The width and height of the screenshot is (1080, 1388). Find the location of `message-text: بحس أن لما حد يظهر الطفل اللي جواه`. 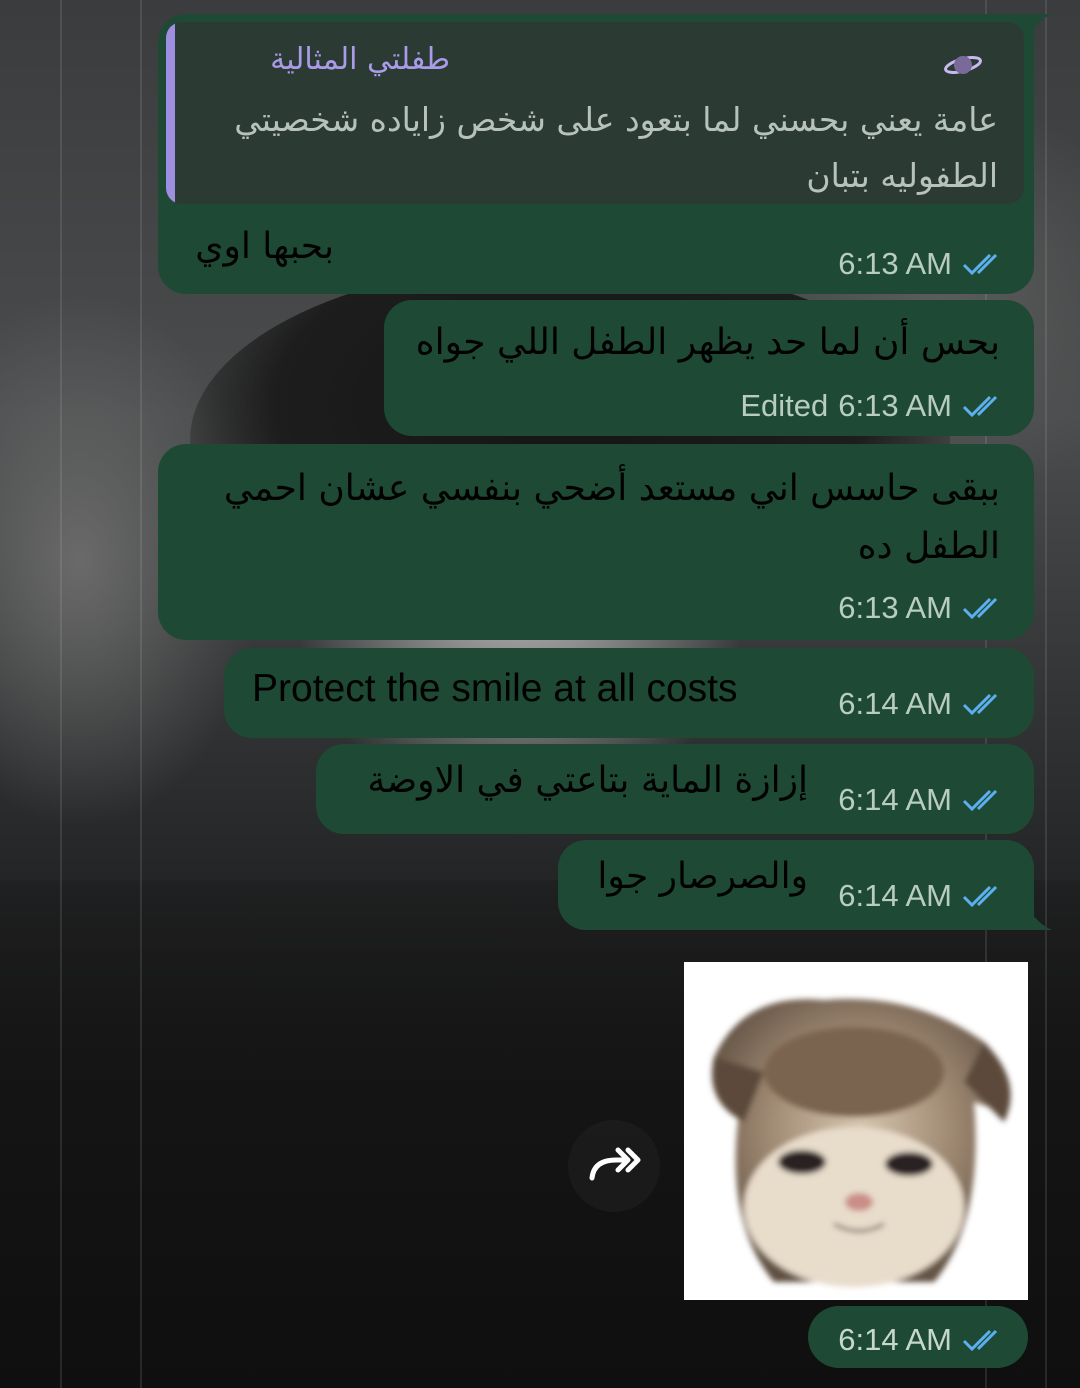

message-text: بحس أن لما حد يظهر الطفل اللي جواه is located at coordinates (707, 342).